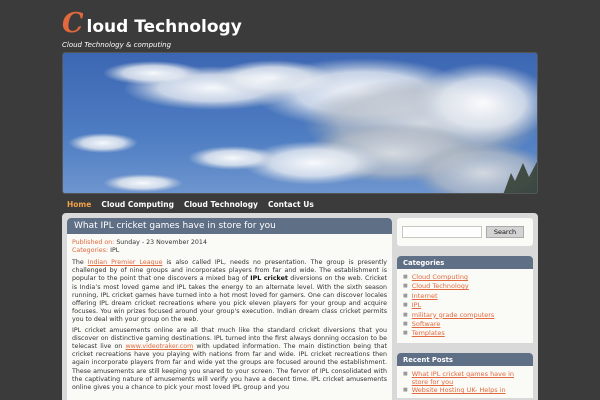  I want to click on text-span: The, so click(80, 262).